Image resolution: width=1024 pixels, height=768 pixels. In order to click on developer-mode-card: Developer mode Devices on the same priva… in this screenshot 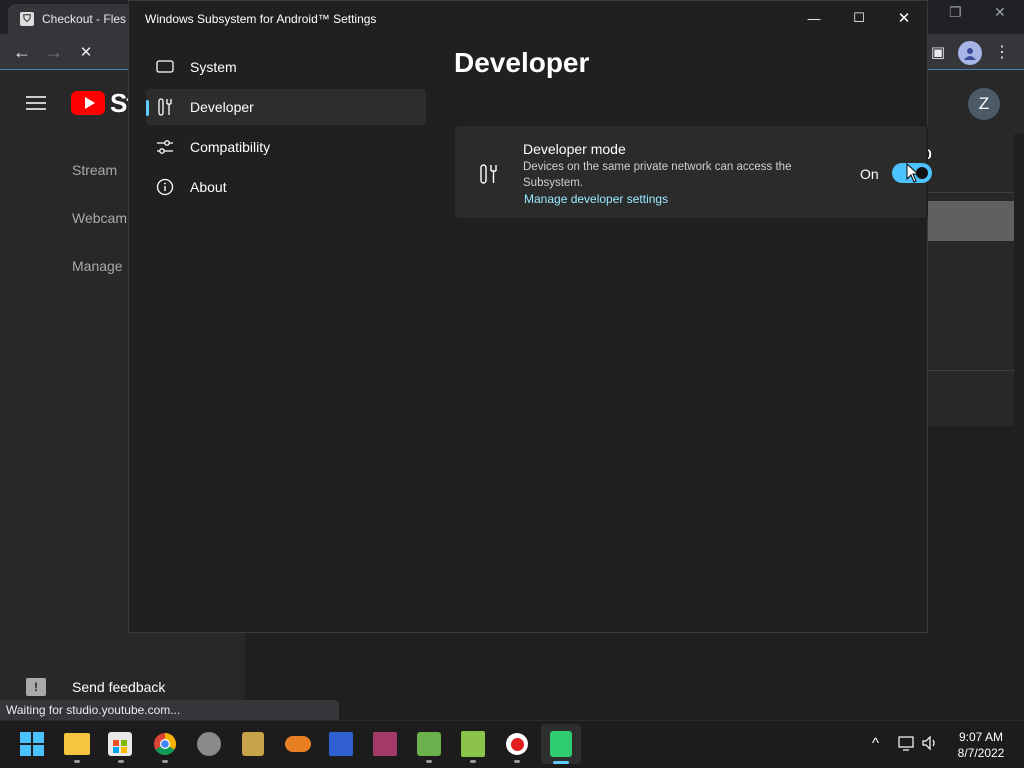, I will do `click(693, 172)`.